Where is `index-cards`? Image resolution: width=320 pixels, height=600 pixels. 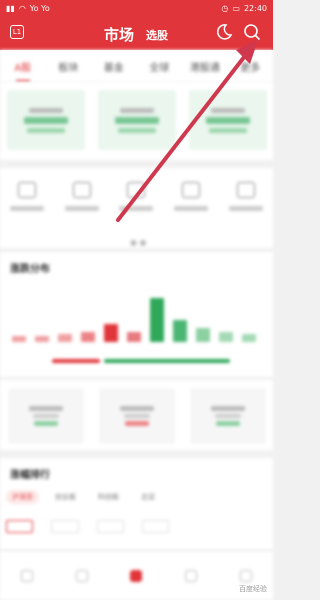 index-cards is located at coordinates (136, 121).